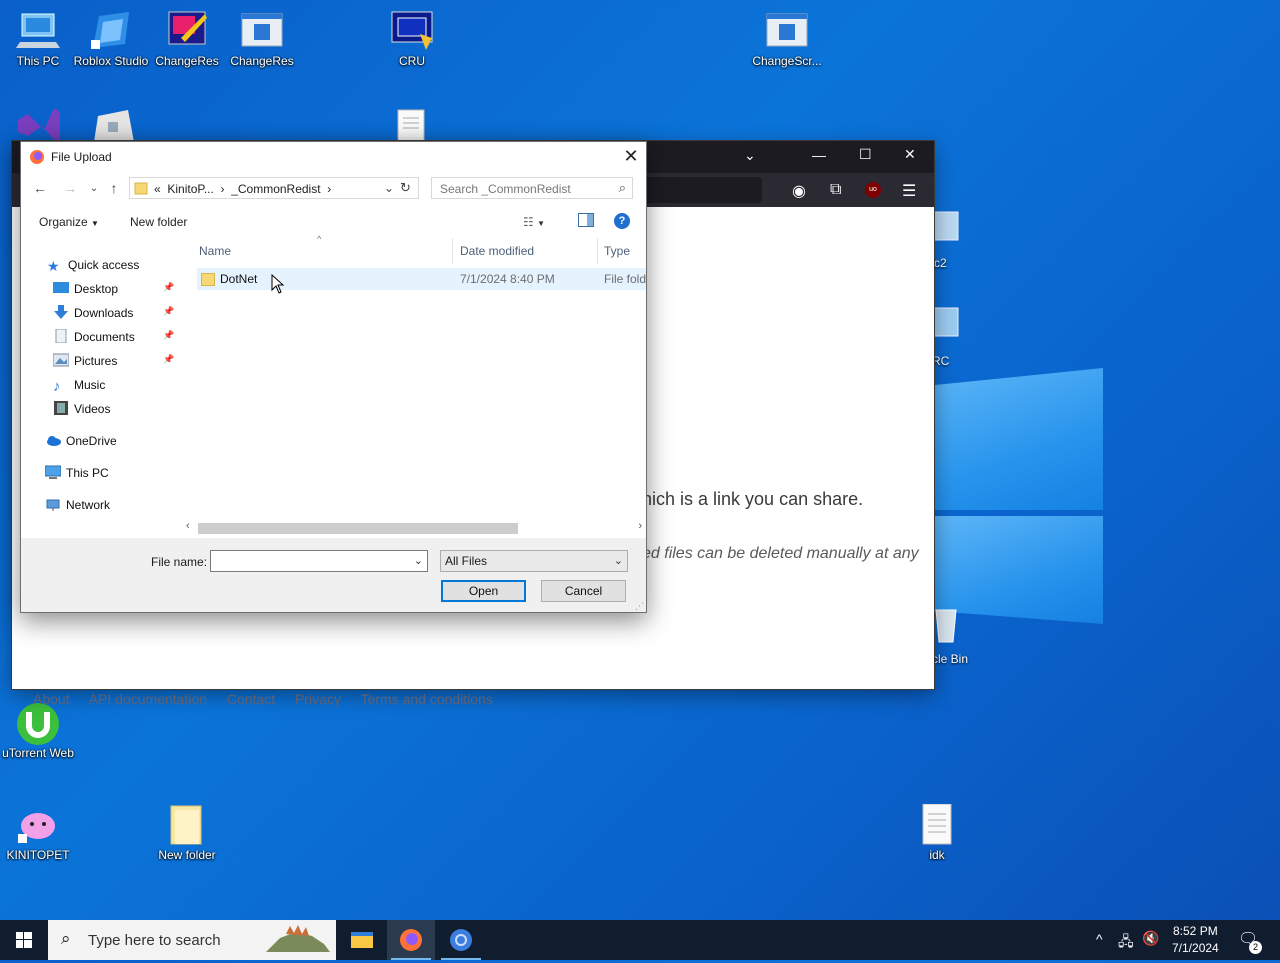 The width and height of the screenshot is (1280, 963). What do you see at coordinates (93, 313) in the screenshot?
I see `nav-item-downloads: Downloads` at bounding box center [93, 313].